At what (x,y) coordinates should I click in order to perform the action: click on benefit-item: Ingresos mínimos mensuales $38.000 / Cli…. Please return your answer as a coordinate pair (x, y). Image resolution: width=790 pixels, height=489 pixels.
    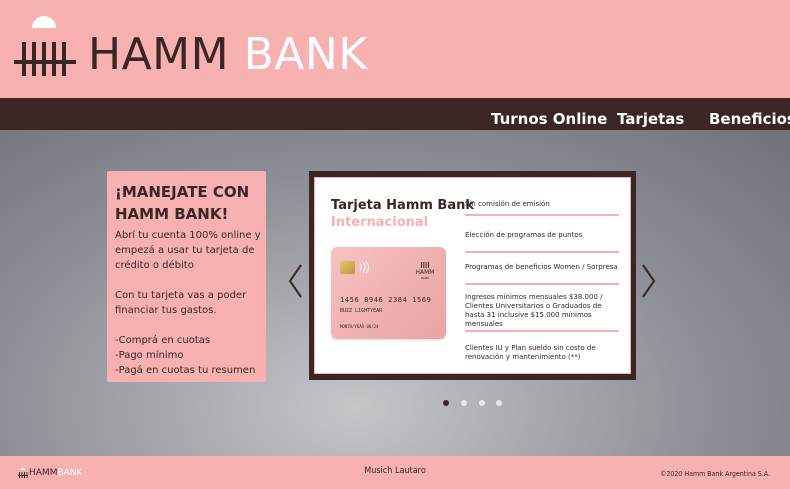
    Looking at the image, I should click on (534, 310).